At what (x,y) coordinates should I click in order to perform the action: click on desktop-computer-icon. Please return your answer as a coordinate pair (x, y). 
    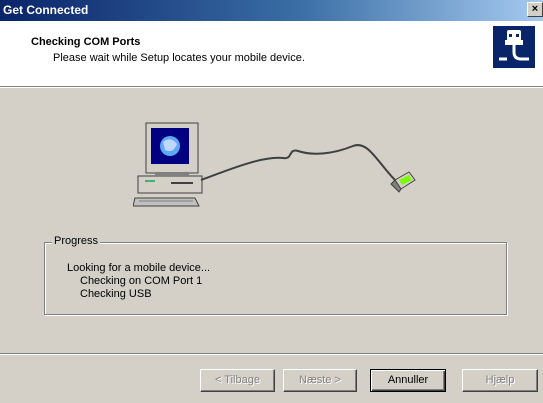
    Looking at the image, I should click on (167, 164).